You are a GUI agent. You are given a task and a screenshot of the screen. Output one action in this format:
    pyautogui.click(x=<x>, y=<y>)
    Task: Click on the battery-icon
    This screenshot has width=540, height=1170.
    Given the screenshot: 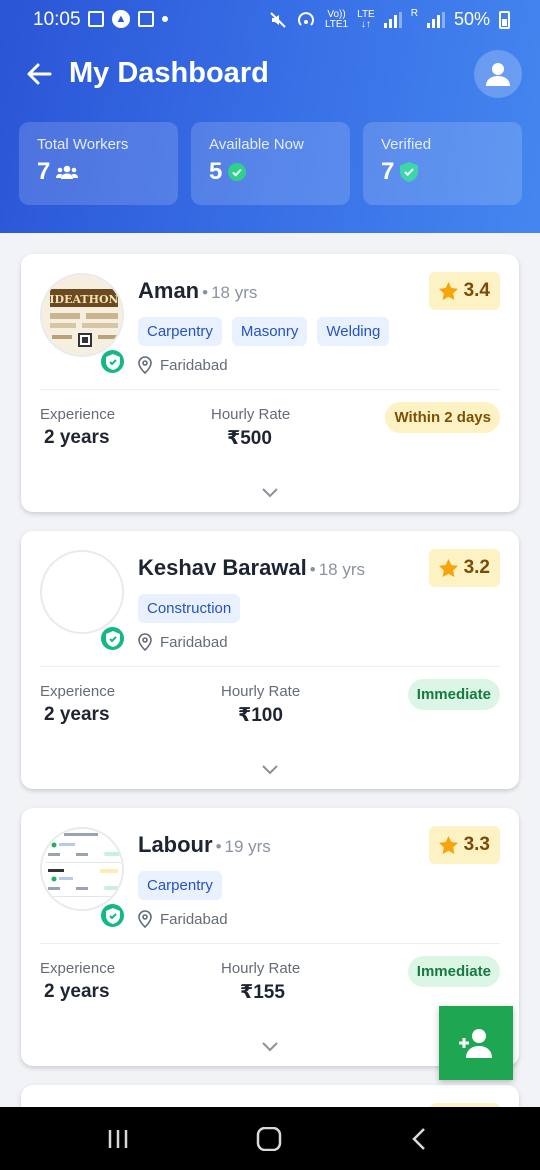 What is the action you would take?
    pyautogui.click(x=504, y=19)
    